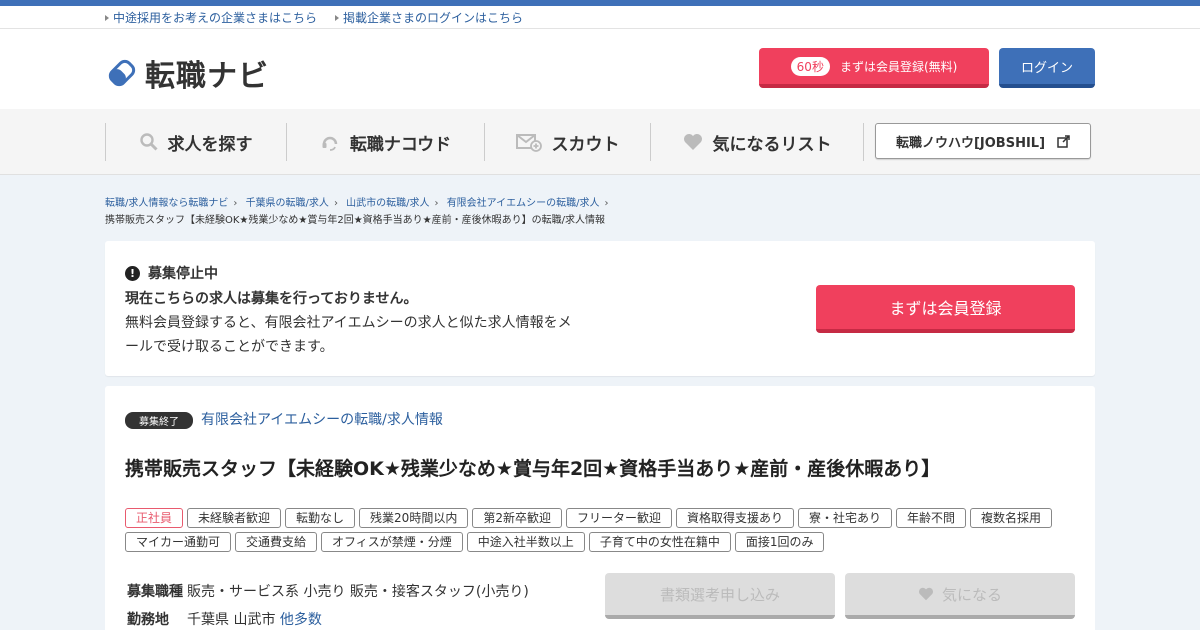 The width and height of the screenshot is (1200, 630). Describe the element at coordinates (320, 518) in the screenshot. I see `feature-tag: 転勤なし` at that location.